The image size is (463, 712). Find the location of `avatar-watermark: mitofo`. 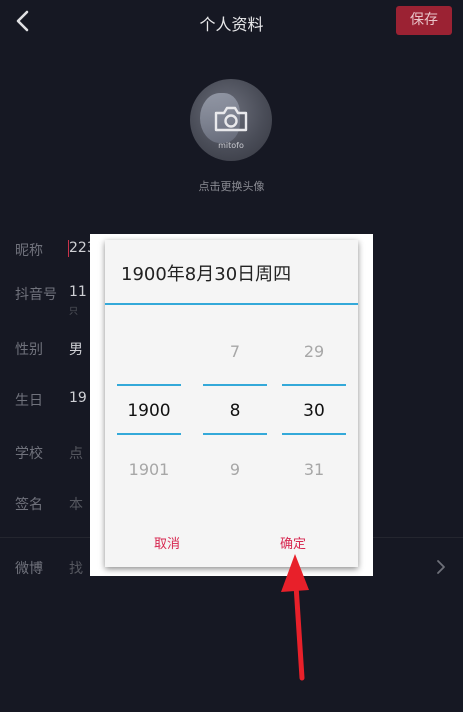

avatar-watermark: mitofo is located at coordinates (231, 145).